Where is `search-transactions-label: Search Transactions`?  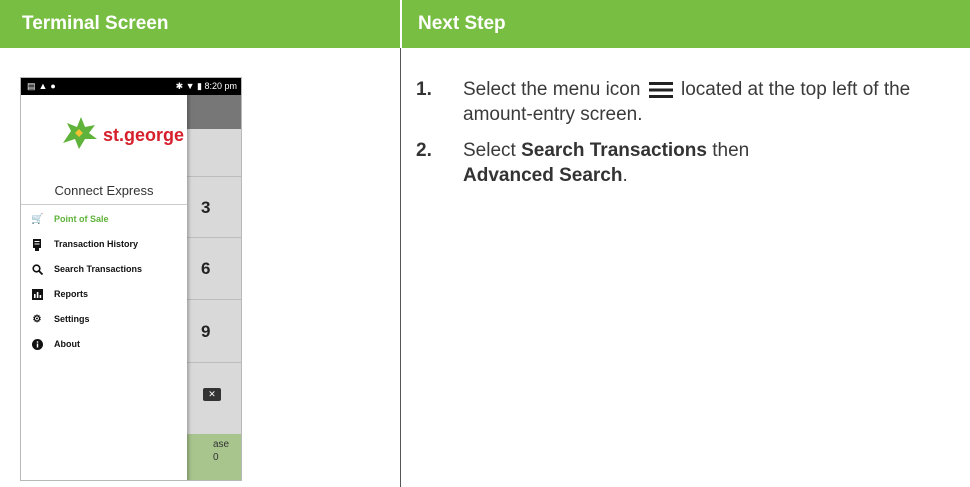
search-transactions-label: Search Transactions is located at coordinates (614, 150).